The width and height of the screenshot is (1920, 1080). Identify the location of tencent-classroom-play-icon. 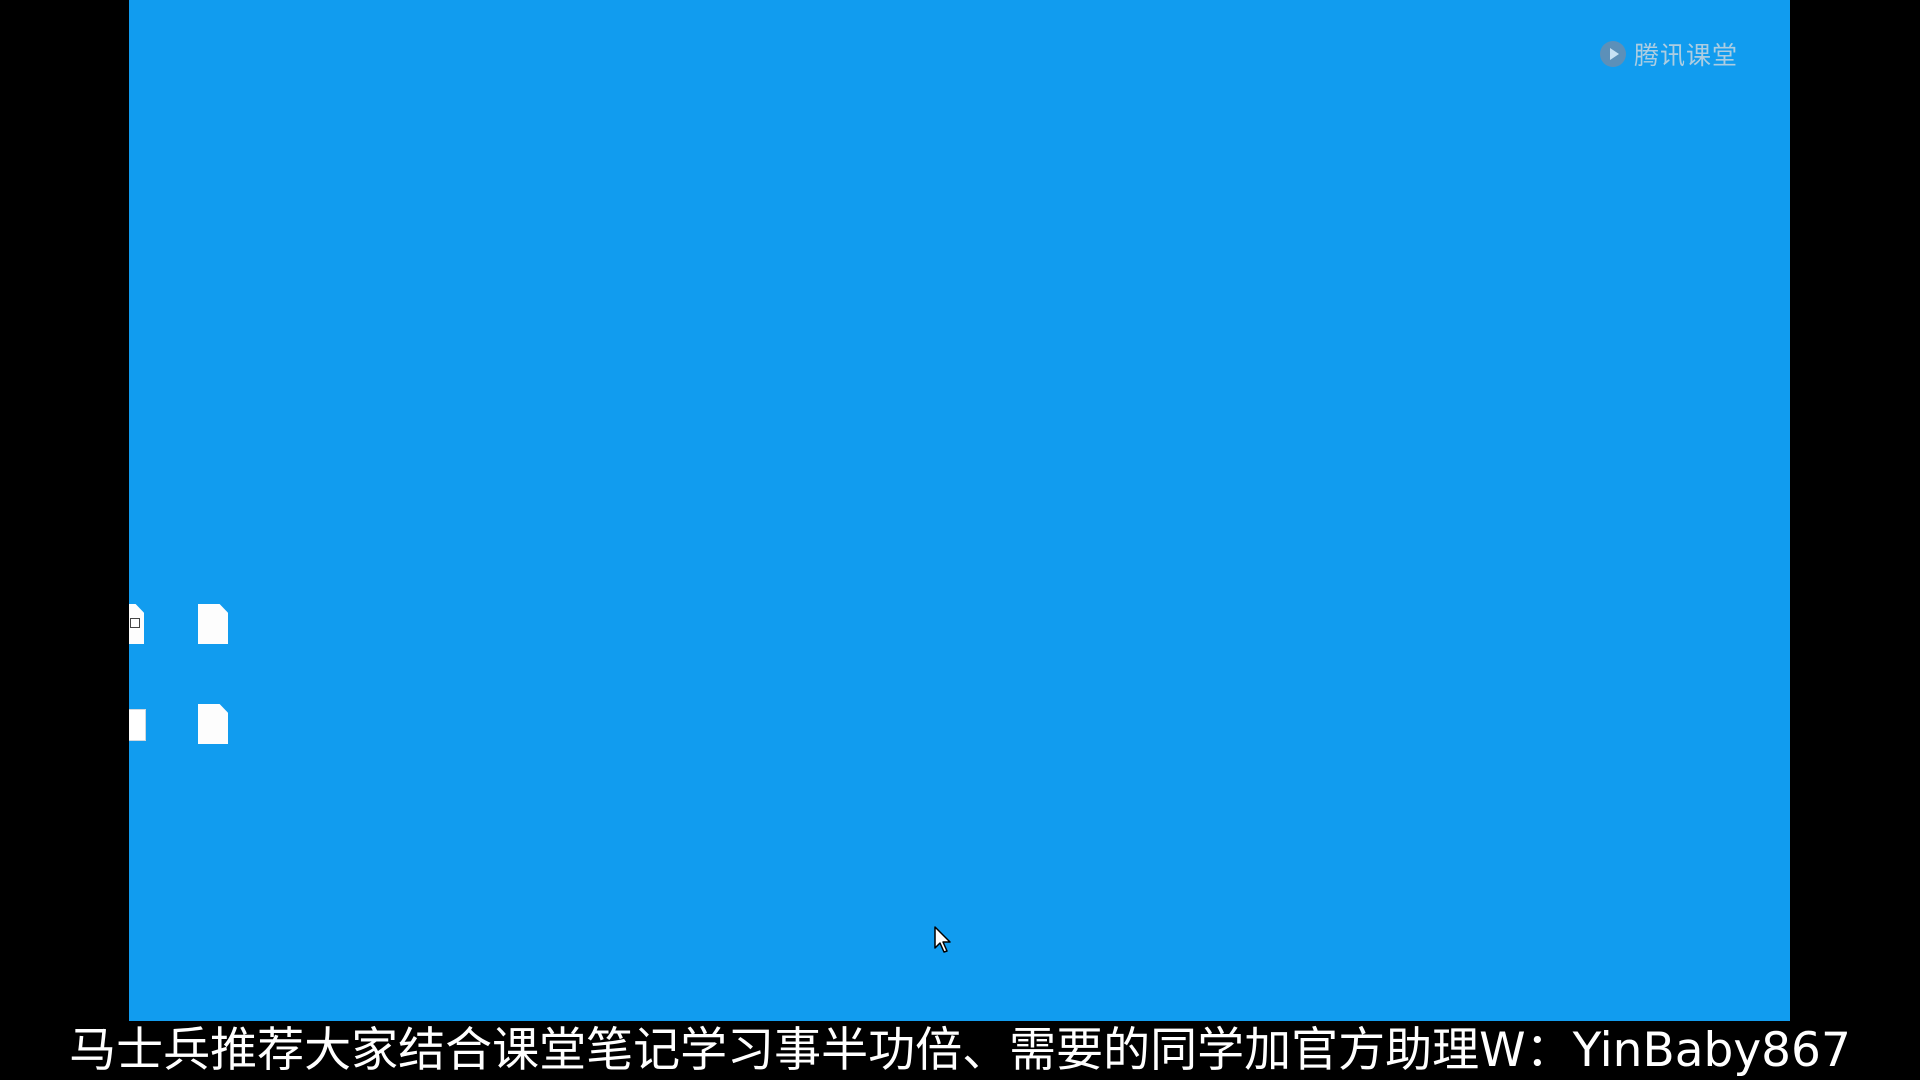
(1612, 54).